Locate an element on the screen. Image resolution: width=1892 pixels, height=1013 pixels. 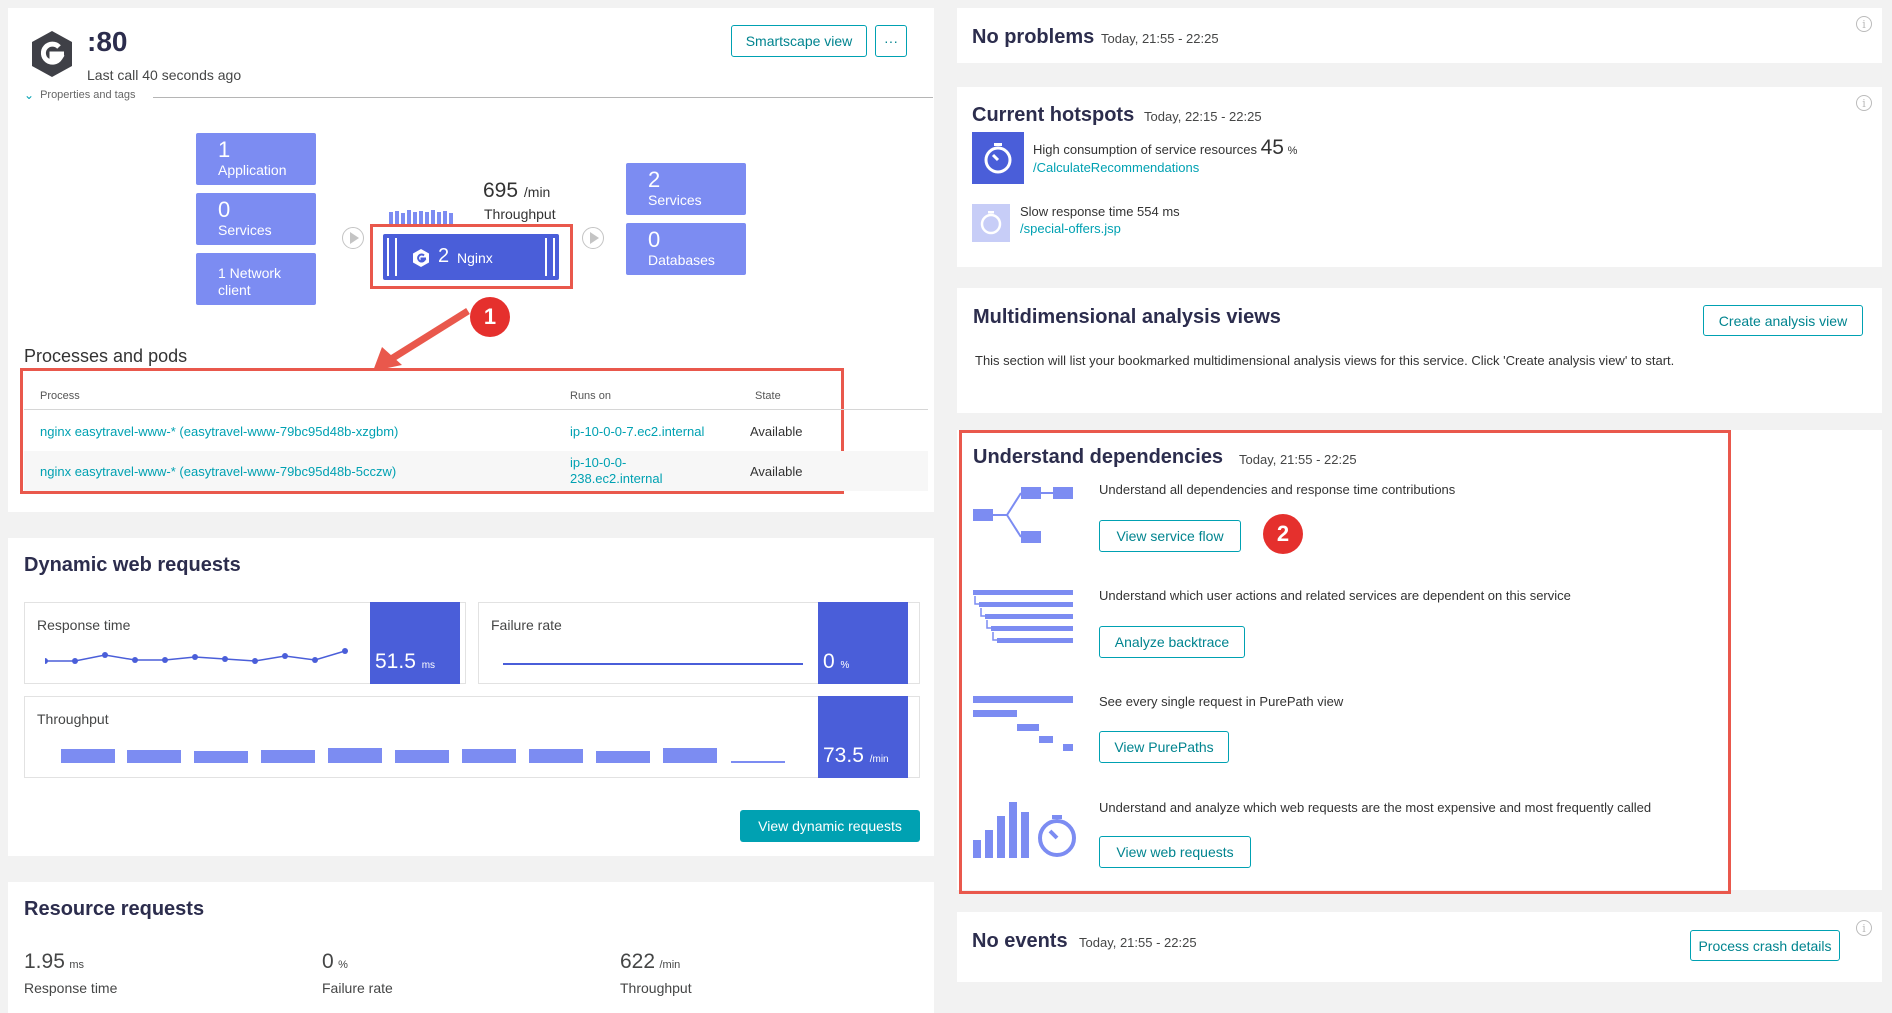
problems-time: Today, 21:55 - 22:25 is located at coordinates (1160, 38).